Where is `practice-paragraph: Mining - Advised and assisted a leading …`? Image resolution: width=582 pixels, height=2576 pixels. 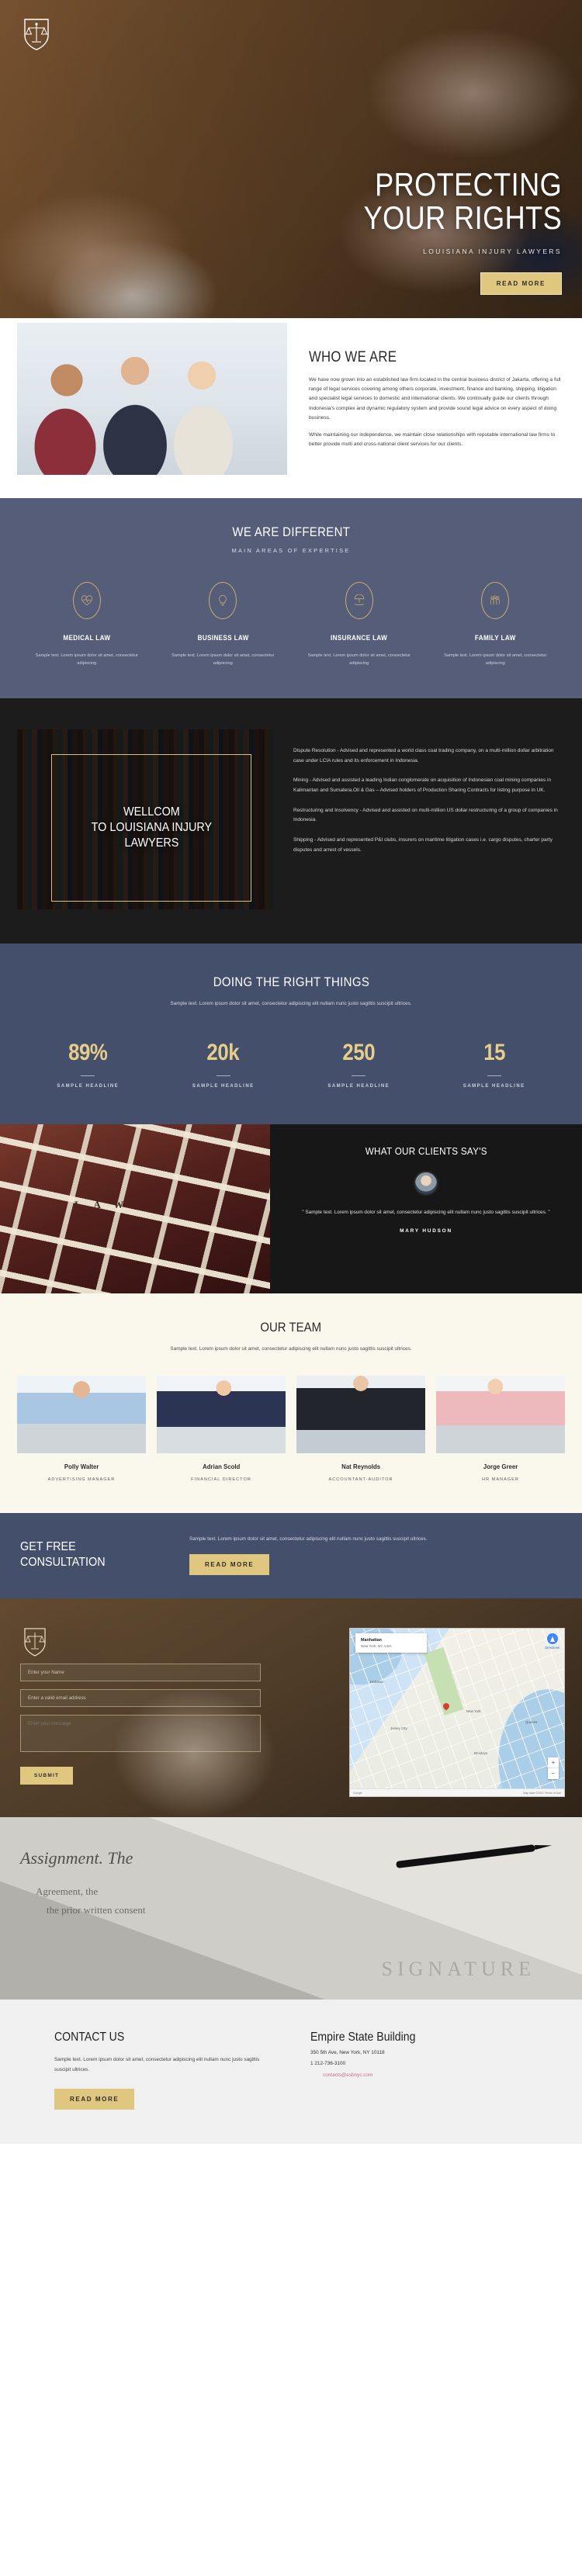
practice-paragraph: Mining - Advised and assisted a leading … is located at coordinates (422, 785).